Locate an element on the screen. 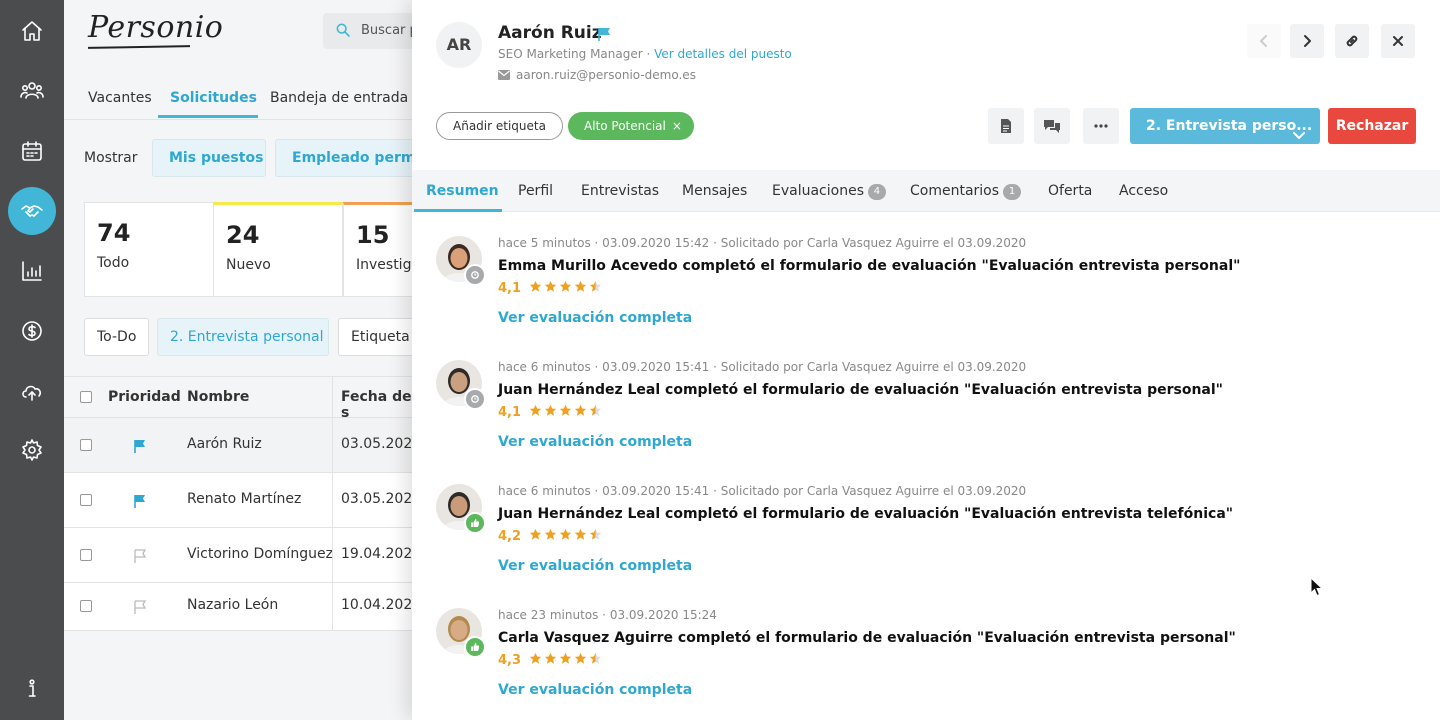 The image size is (1440, 720). col-nombre: Nombre is located at coordinates (218, 397).